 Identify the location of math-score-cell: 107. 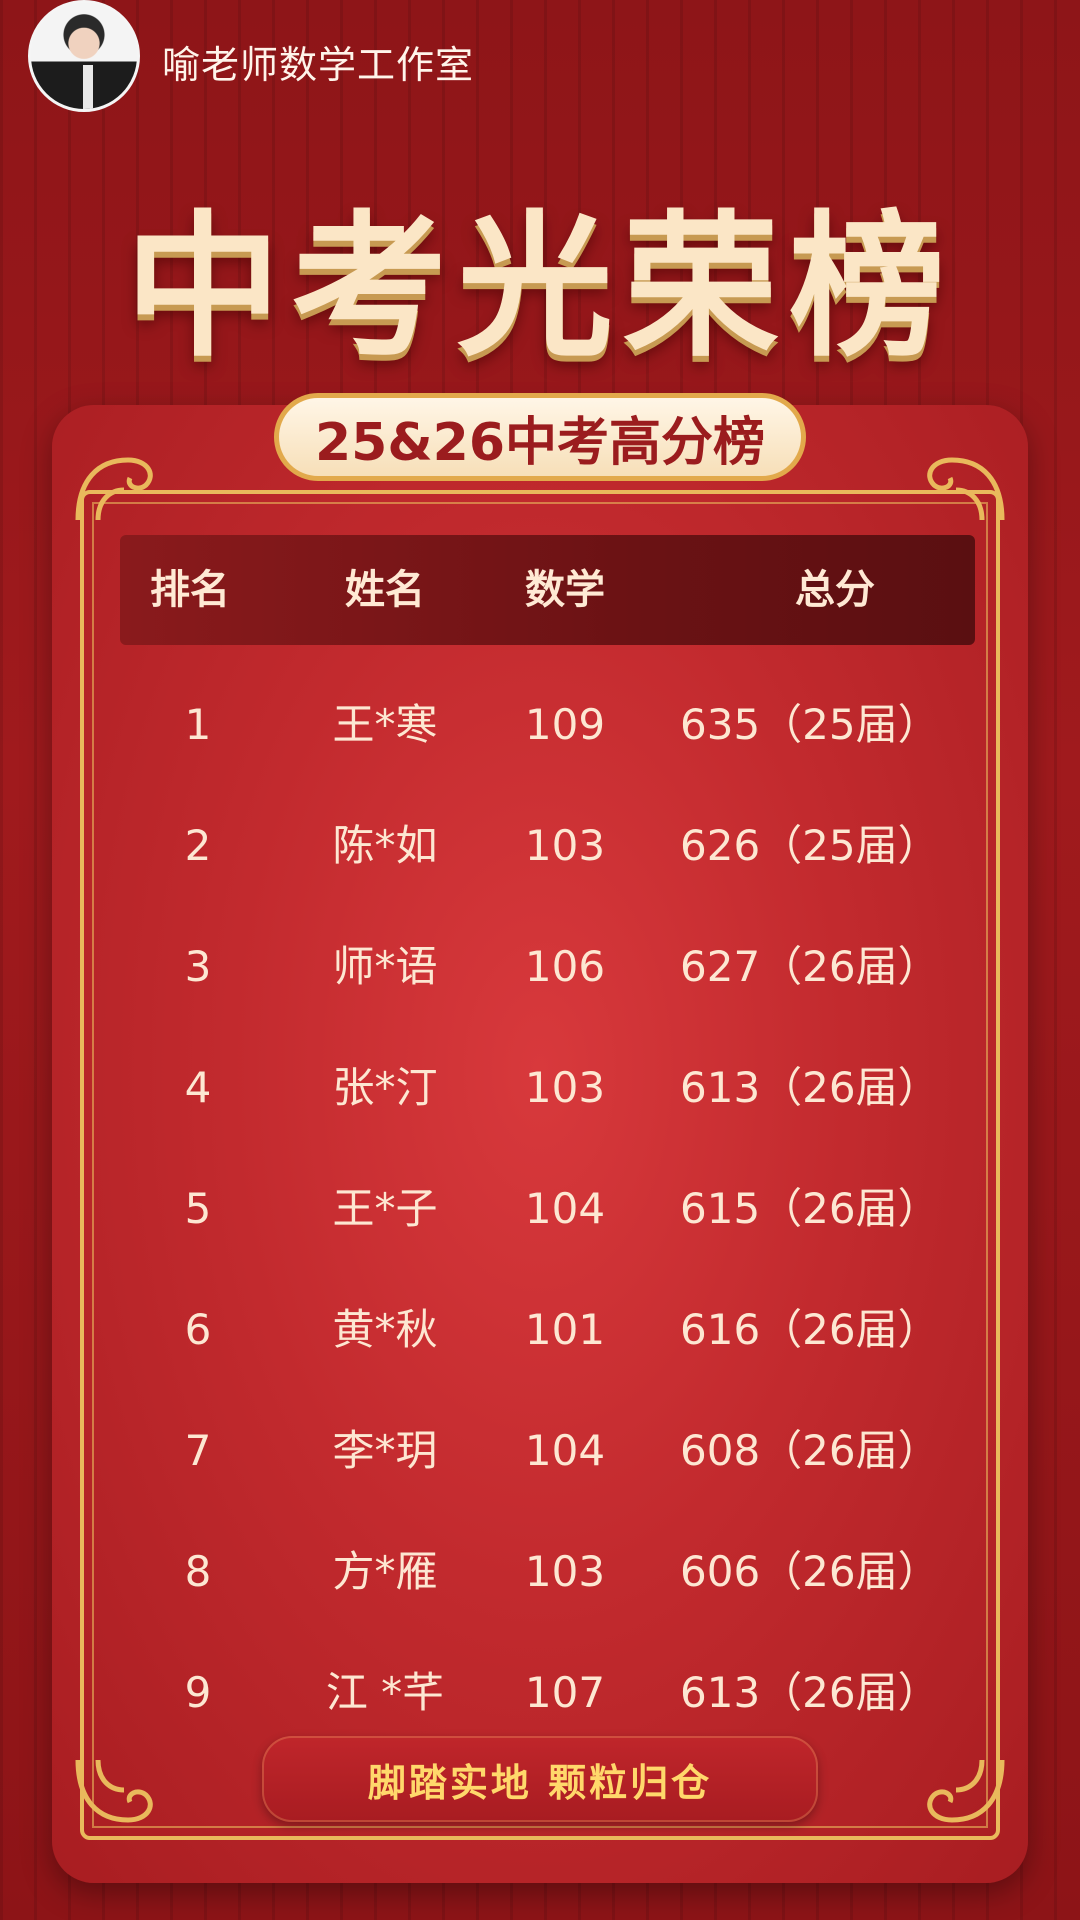
(565, 1692).